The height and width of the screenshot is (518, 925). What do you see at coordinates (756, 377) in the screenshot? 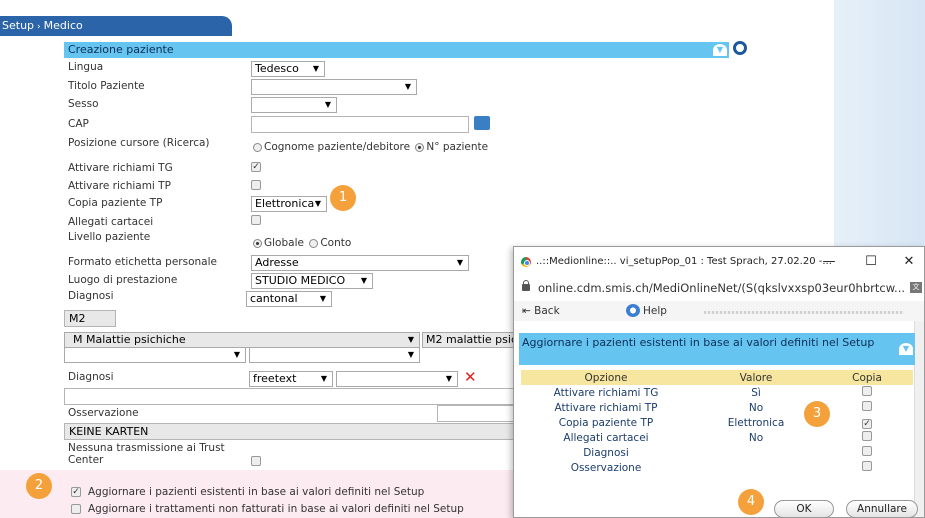
I see `column-valore: Valore` at bounding box center [756, 377].